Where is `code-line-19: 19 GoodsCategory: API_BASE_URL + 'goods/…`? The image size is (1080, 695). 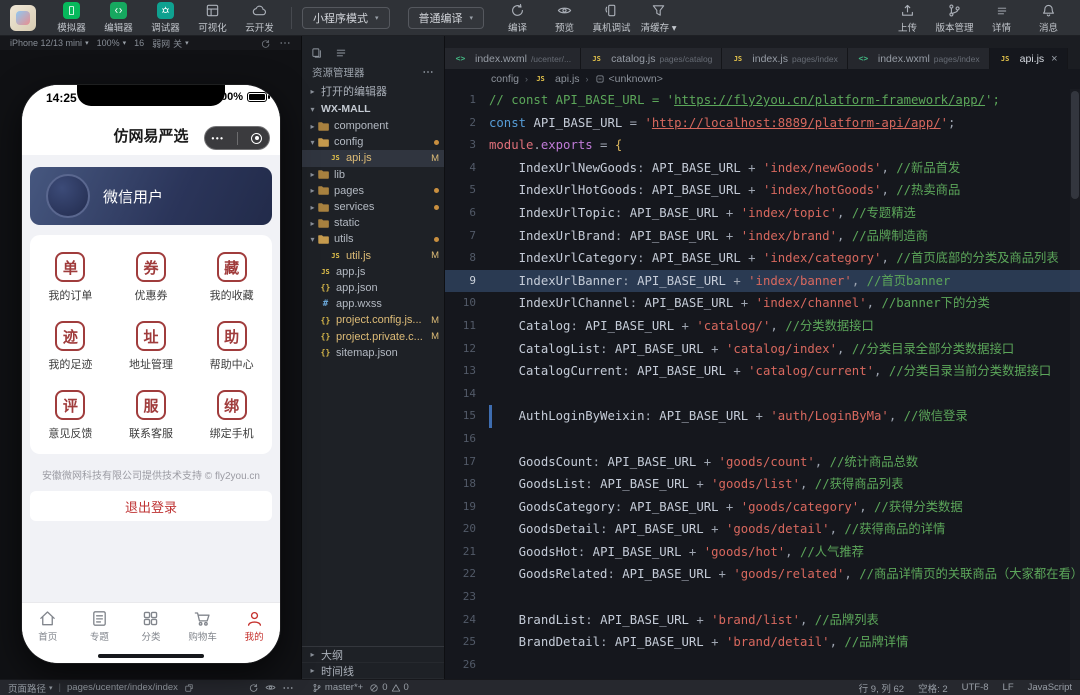 code-line-19: 19 GoodsCategory: API_BASE_URL + 'goods/… is located at coordinates (762, 507).